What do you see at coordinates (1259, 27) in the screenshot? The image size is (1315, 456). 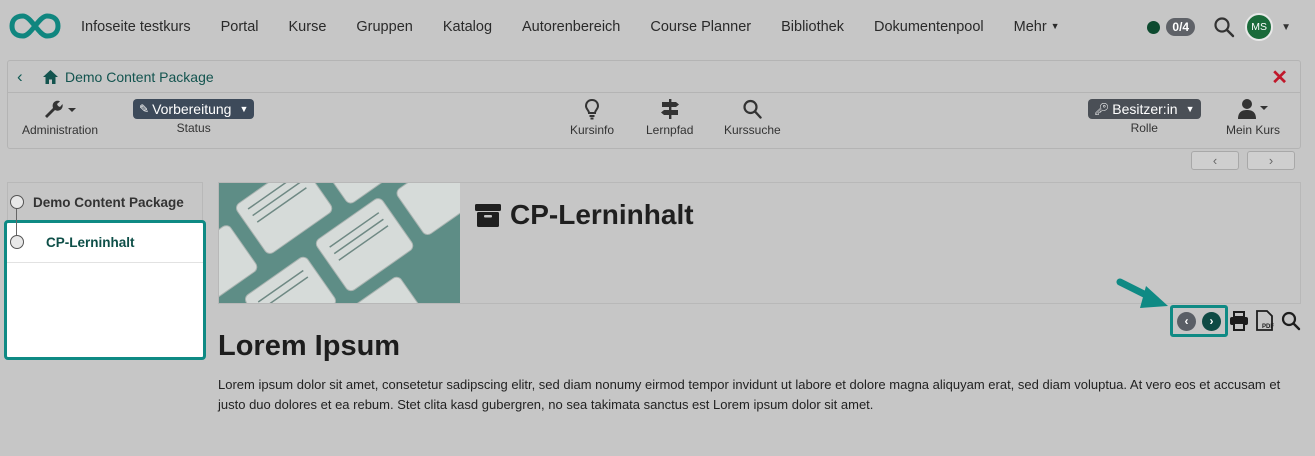 I see `avatar: MS` at bounding box center [1259, 27].